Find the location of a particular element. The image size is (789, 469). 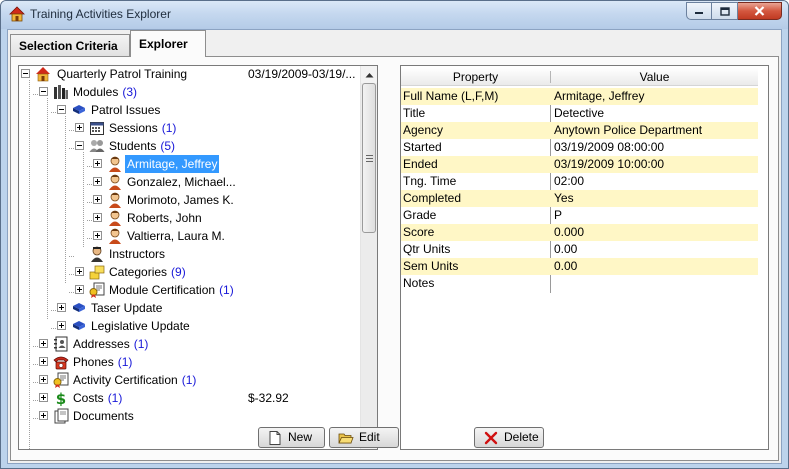

maximize-button is located at coordinates (725, 11).